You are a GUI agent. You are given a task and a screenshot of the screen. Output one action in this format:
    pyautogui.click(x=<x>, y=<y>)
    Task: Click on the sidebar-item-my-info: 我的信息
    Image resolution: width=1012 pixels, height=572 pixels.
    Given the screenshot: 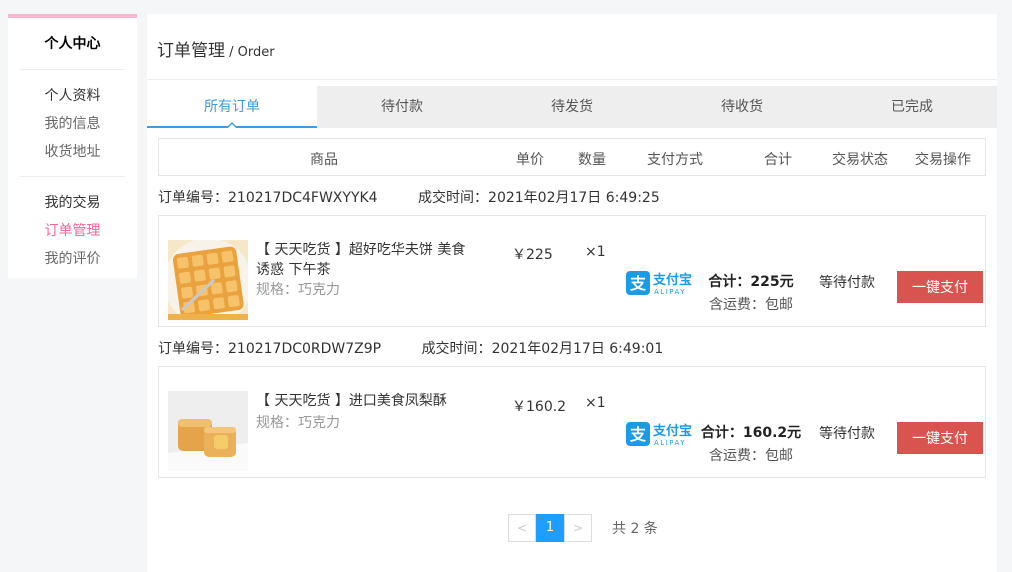 What is the action you would take?
    pyautogui.click(x=72, y=124)
    